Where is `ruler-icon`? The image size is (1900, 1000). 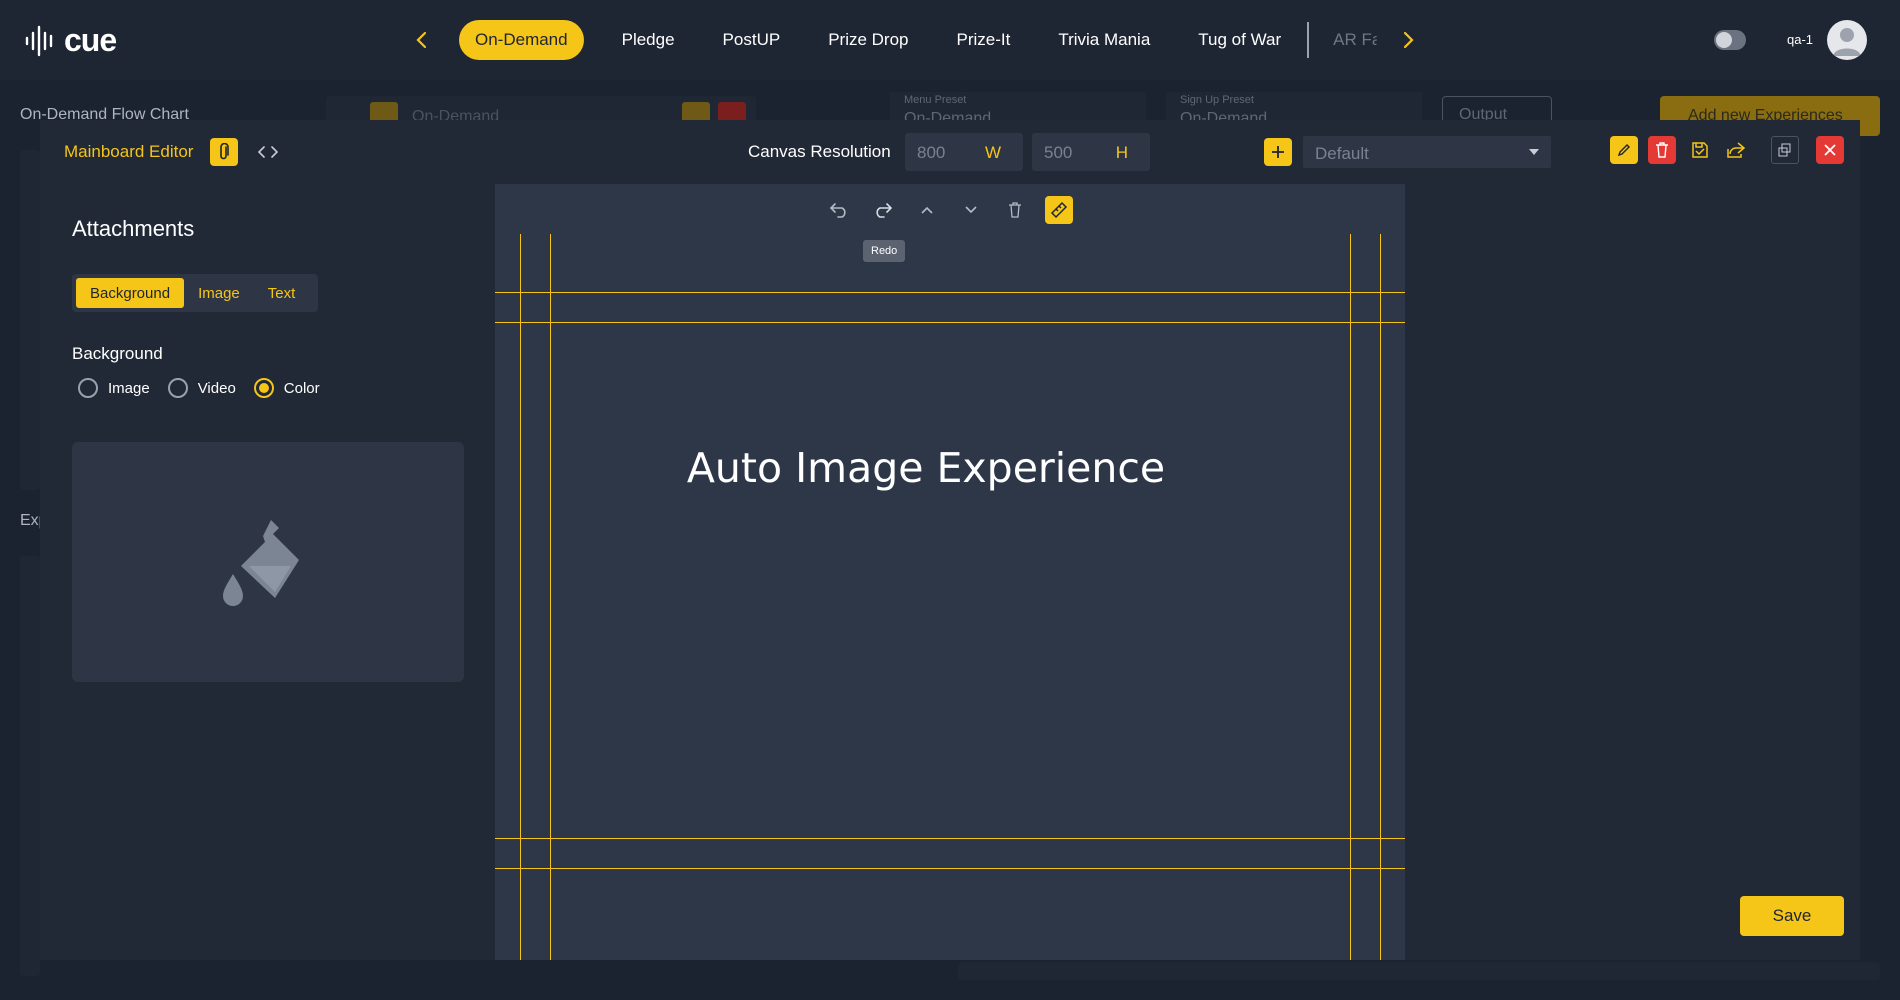 ruler-icon is located at coordinates (1059, 210).